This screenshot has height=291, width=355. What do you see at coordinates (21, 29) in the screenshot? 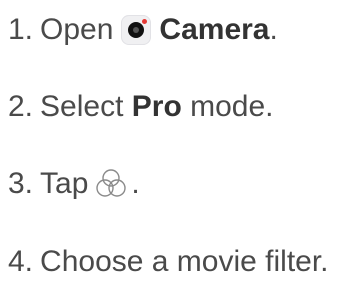
I see `step-number: 1.` at bounding box center [21, 29].